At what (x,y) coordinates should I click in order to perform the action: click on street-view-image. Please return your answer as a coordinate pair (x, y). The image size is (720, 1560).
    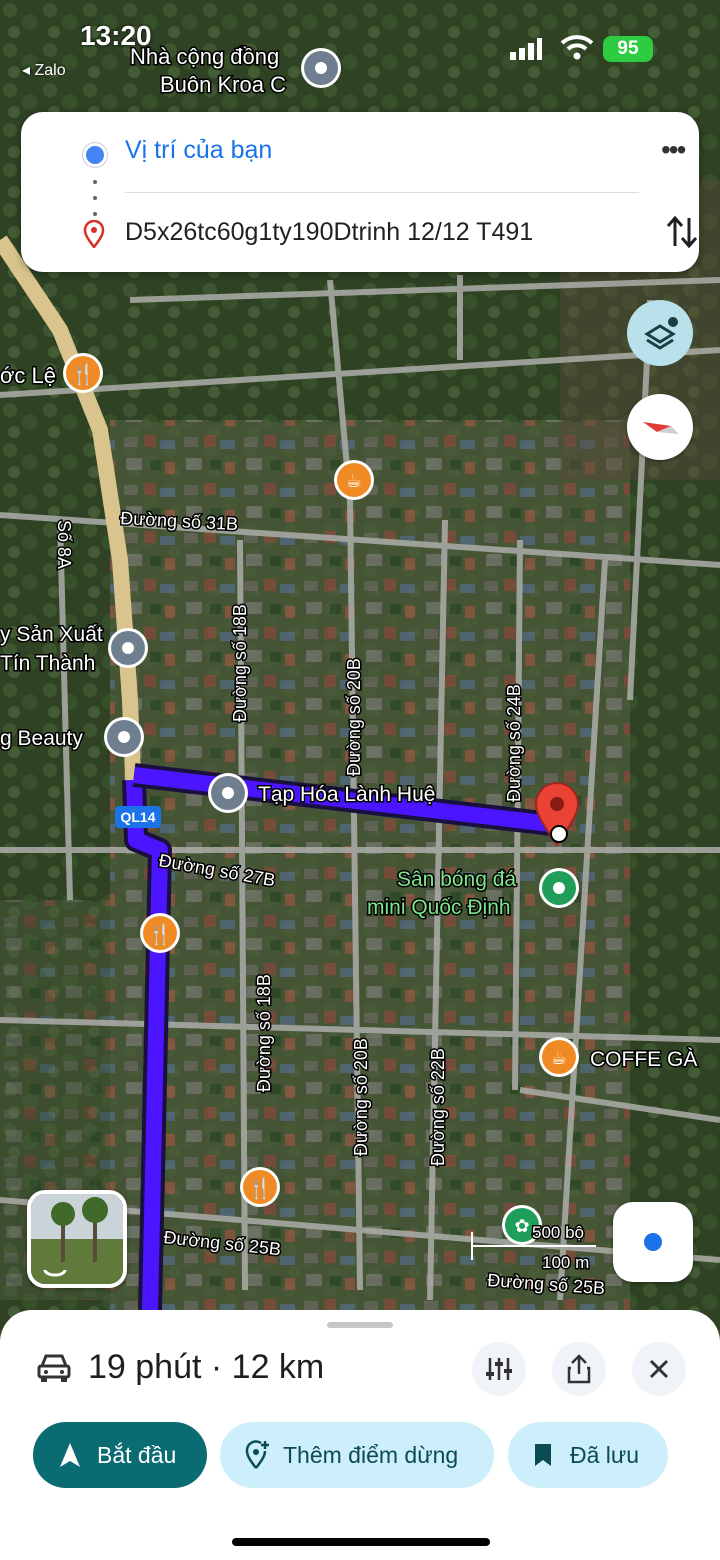
    Looking at the image, I should click on (77, 1239).